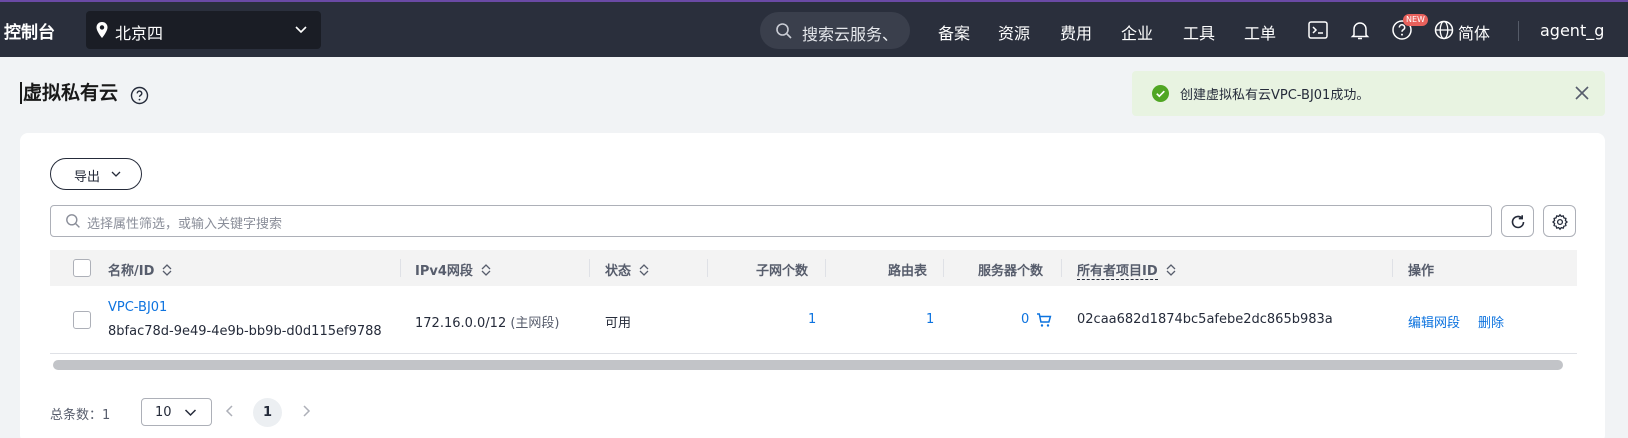  I want to click on nav-beian: 备案, so click(954, 32).